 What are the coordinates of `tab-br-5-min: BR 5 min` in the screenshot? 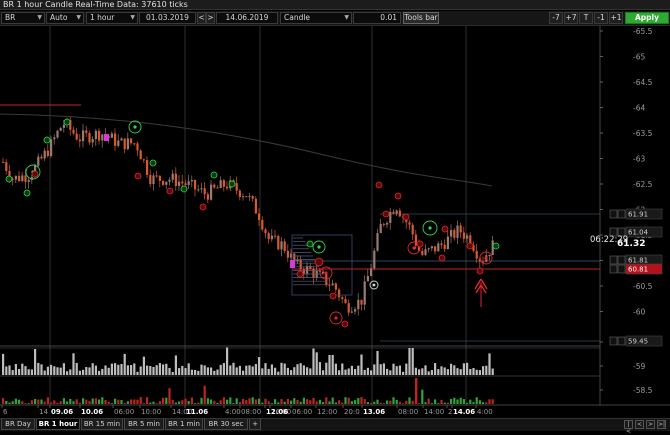 It's located at (144, 424).